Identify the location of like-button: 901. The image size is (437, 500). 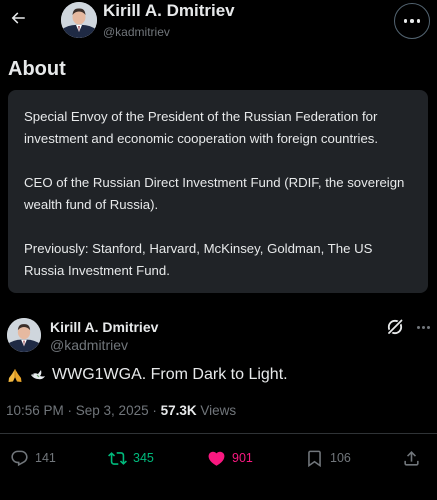
(230, 458).